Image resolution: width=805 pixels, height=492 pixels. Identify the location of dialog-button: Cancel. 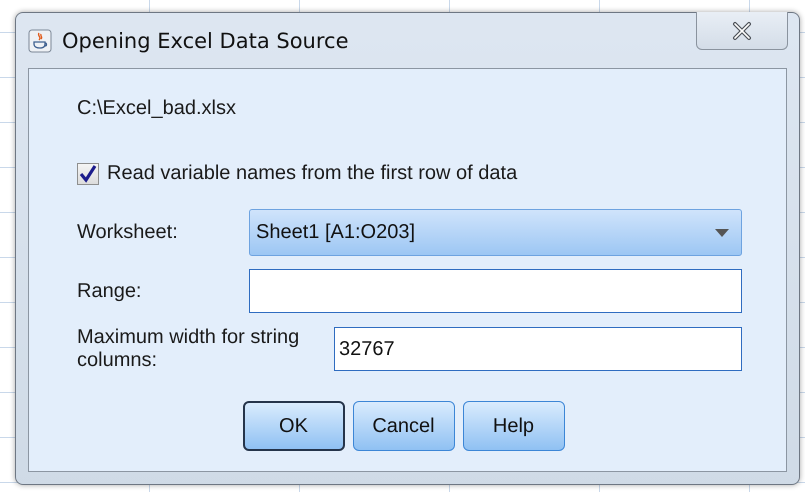
(403, 426).